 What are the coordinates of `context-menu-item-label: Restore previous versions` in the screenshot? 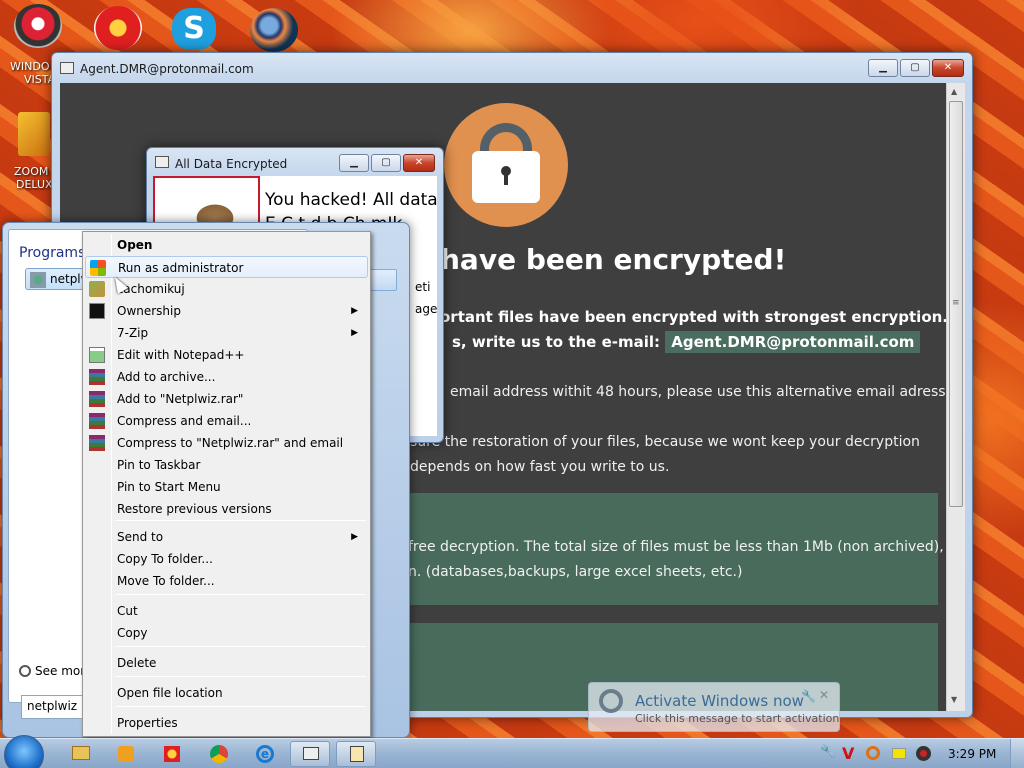 It's located at (194, 509).